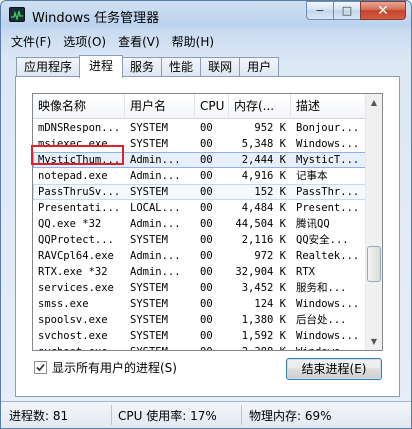 The image size is (412, 429). I want to click on scrollbar-thumb, so click(374, 264).